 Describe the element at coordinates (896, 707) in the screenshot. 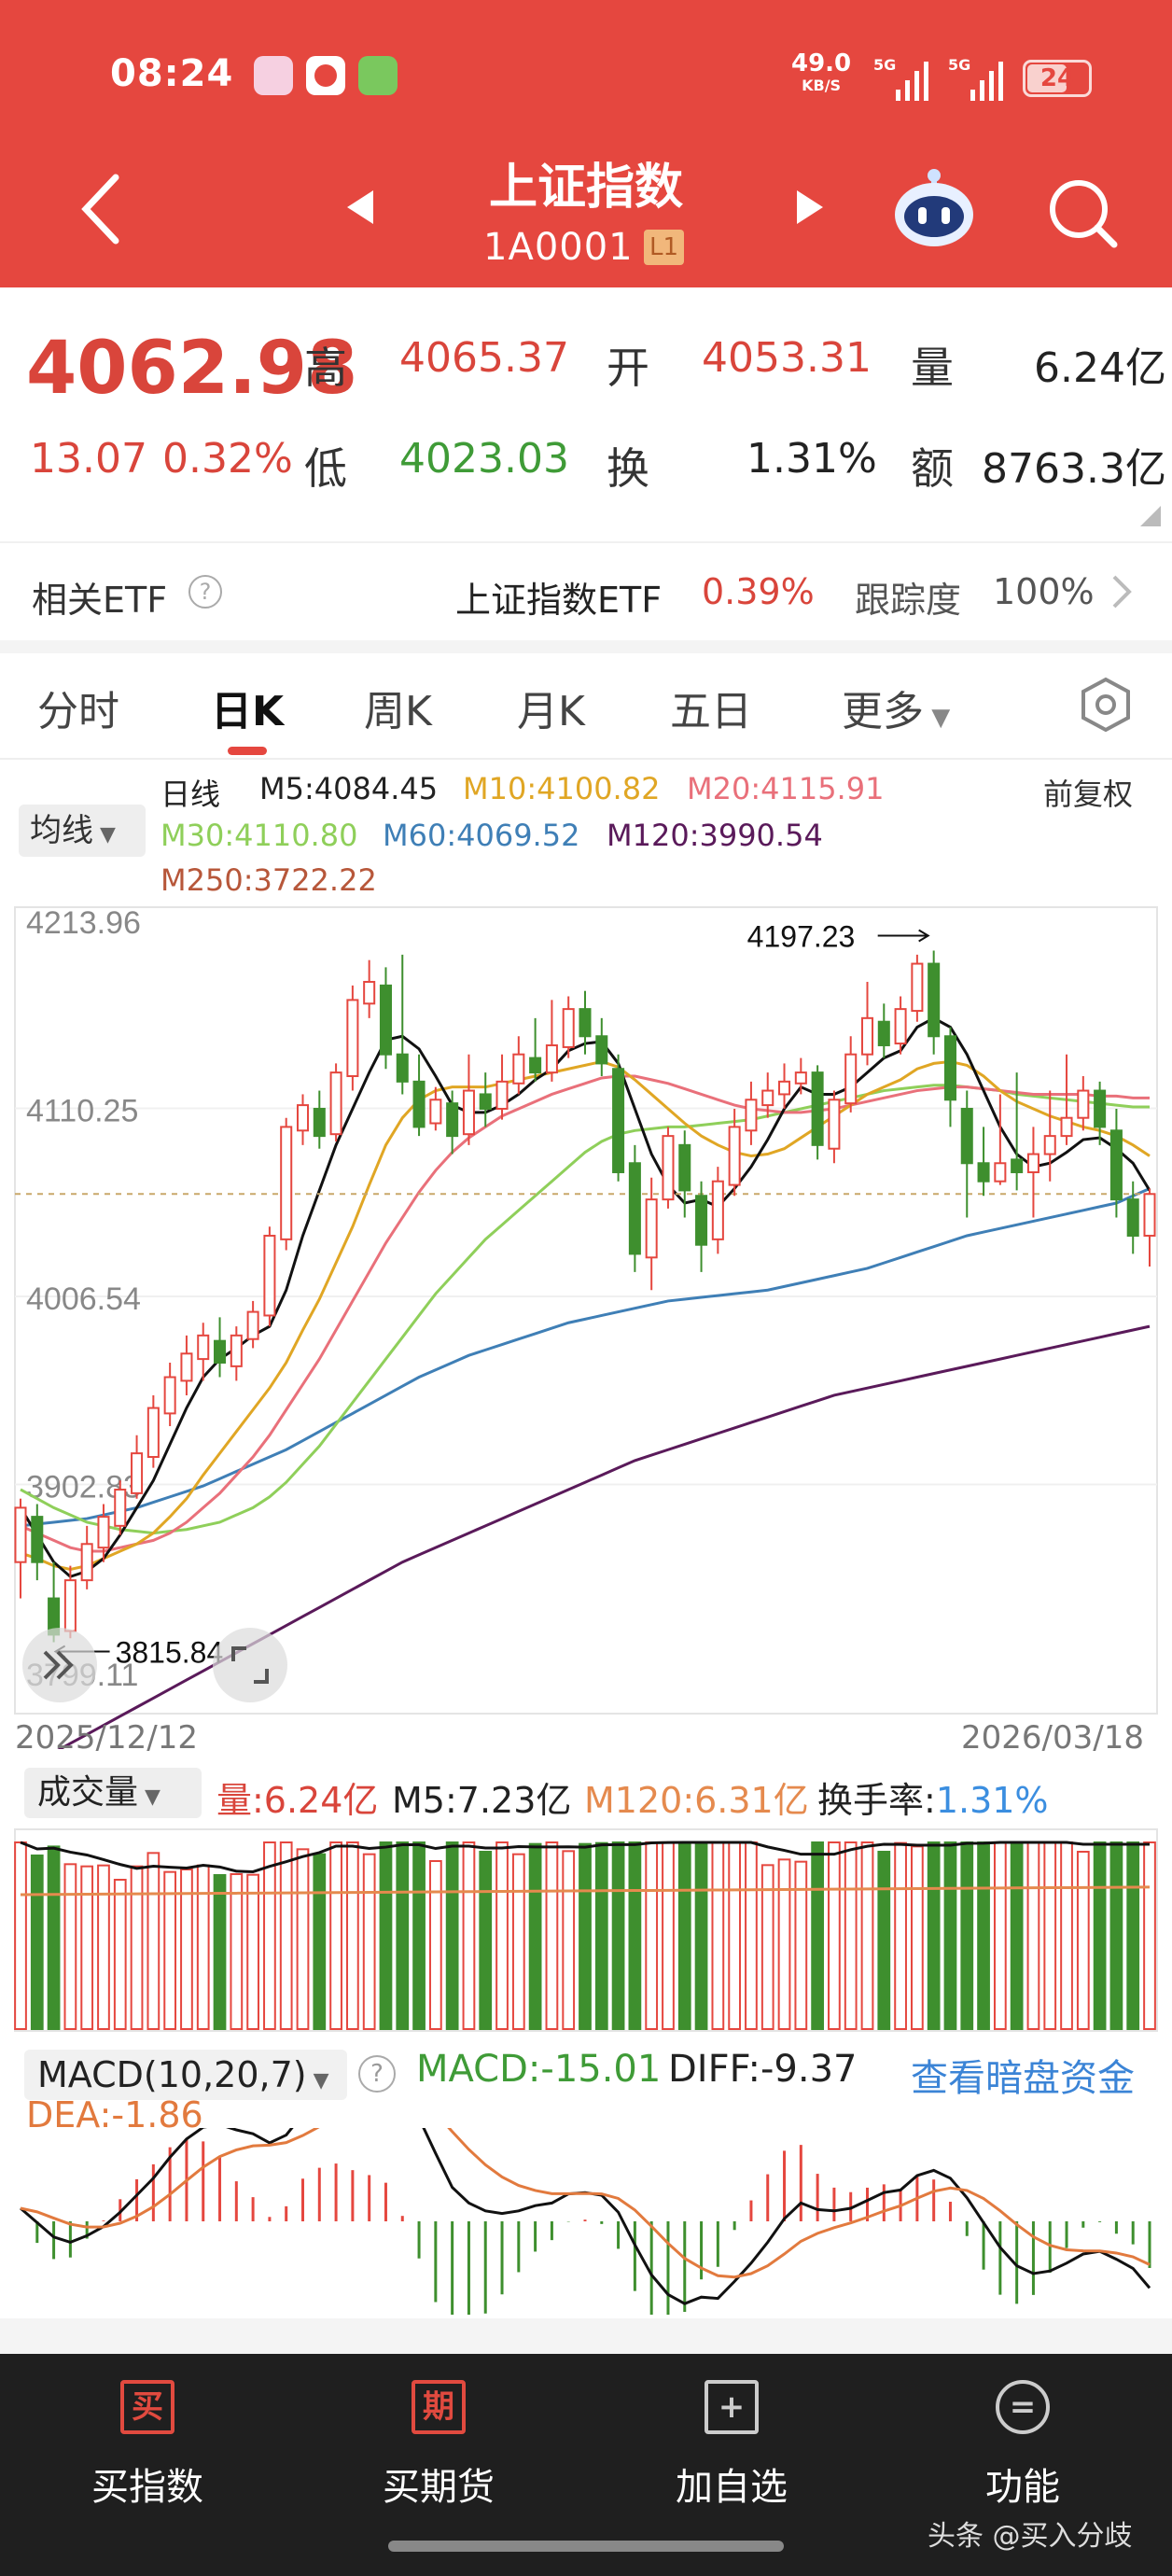

I see `tab-more: 更多 ▼` at that location.